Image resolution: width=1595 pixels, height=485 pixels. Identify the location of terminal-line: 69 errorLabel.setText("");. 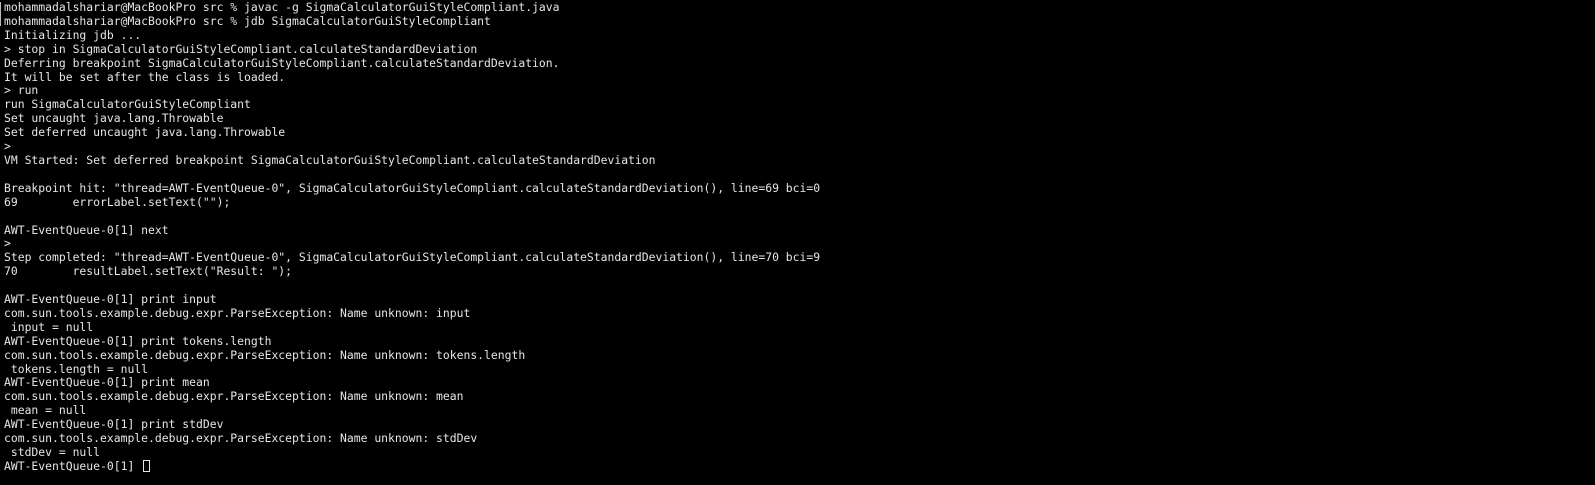
(117, 202).